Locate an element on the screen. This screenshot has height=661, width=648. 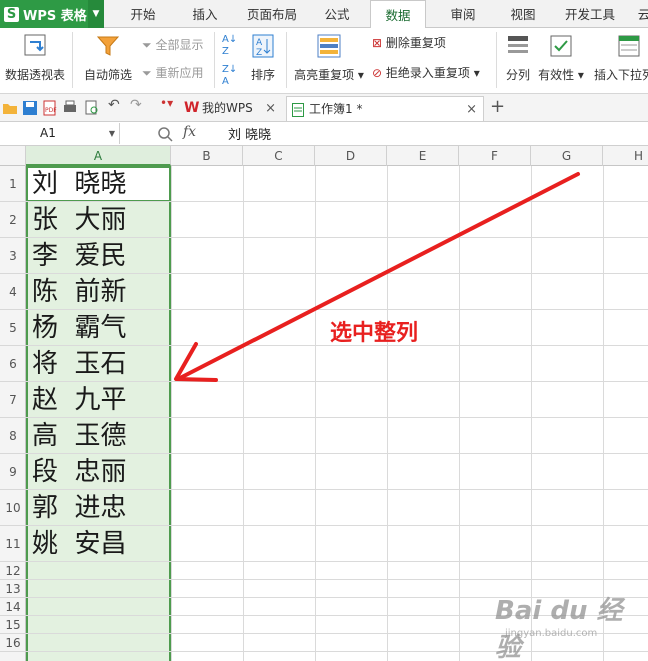
sort-ascending-icon: A↓ Z is located at coordinates (232, 46).